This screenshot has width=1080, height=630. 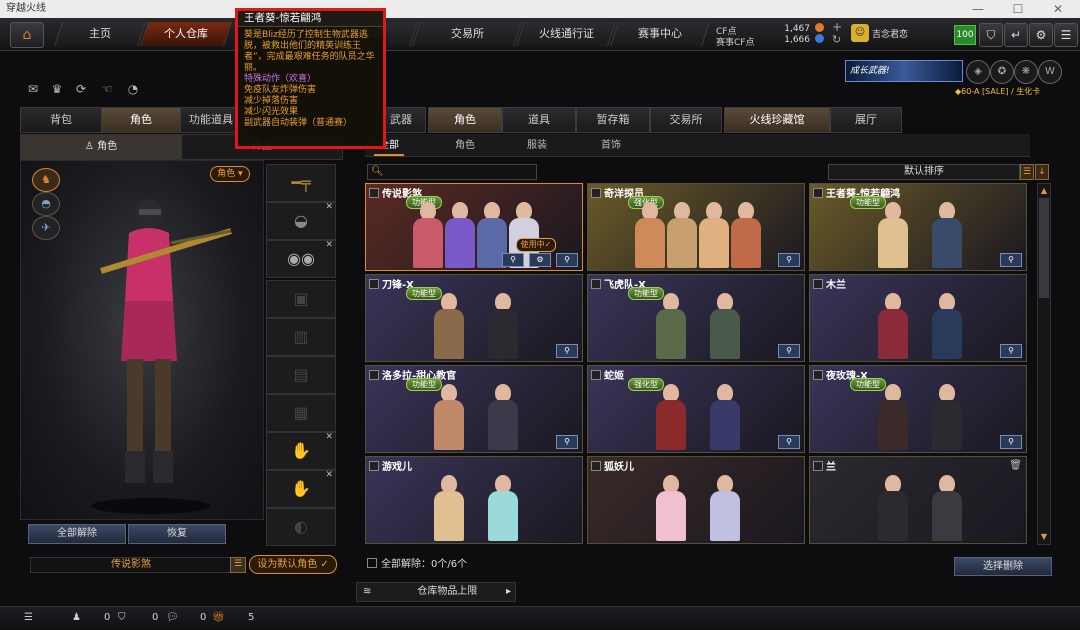 I want to click on bulb-icon: ◔, so click(x=133, y=91).